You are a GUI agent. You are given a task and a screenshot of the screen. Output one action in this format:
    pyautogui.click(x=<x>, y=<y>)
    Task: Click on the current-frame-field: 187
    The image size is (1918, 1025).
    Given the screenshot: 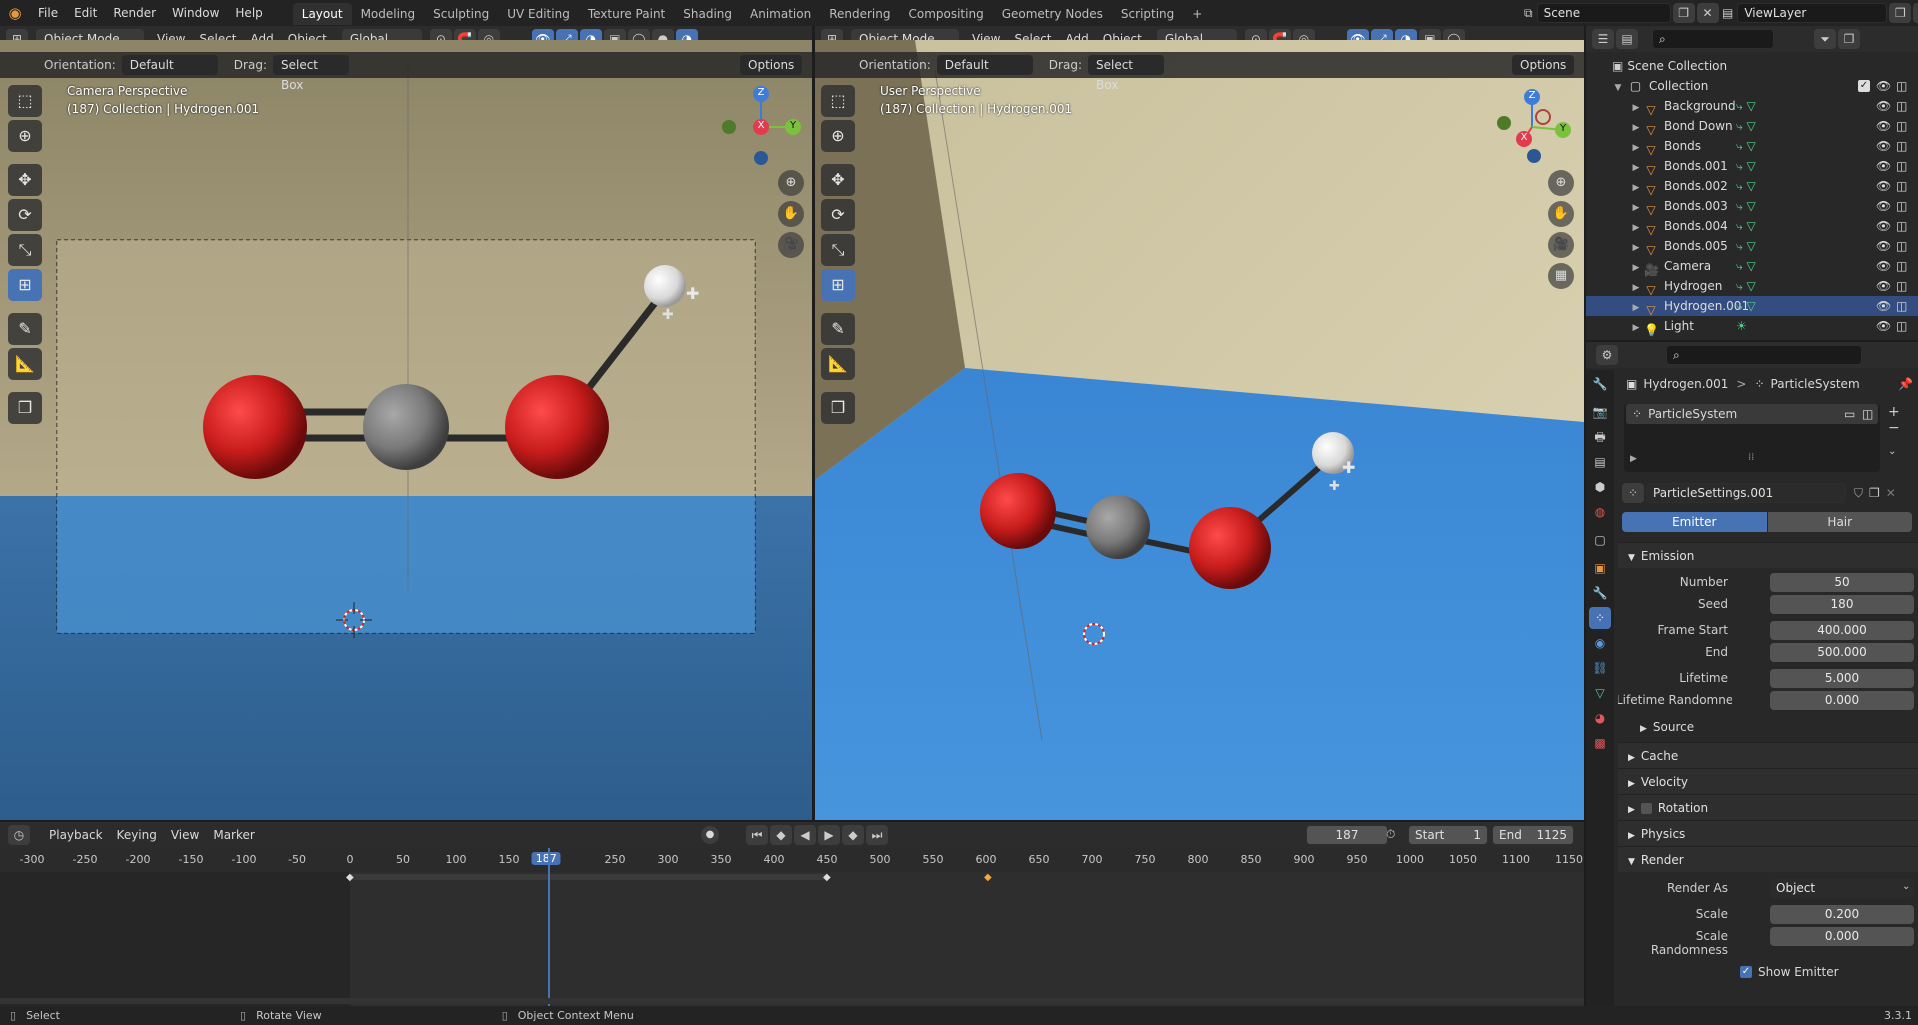 What is the action you would take?
    pyautogui.click(x=1347, y=835)
    